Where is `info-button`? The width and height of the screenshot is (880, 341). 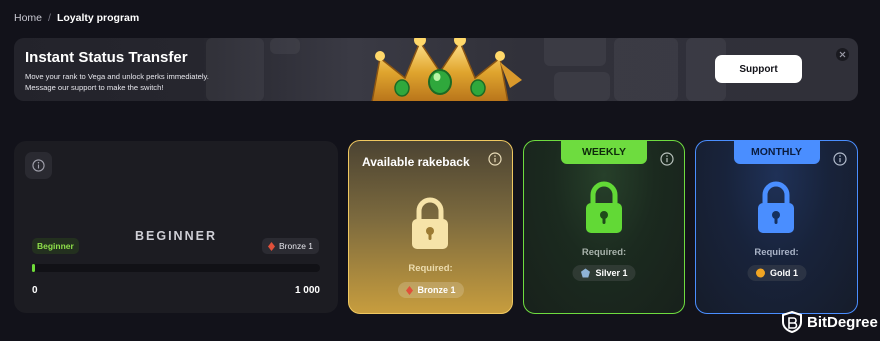 info-button is located at coordinates (38, 165).